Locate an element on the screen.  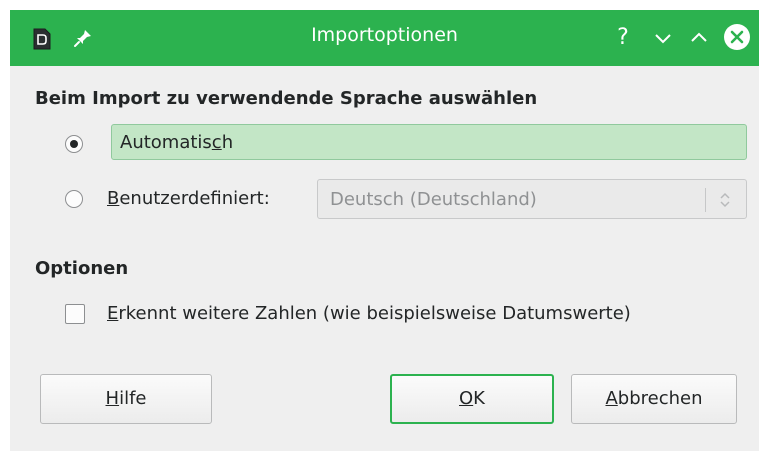
chevron-down-icon is located at coordinates (663, 38).